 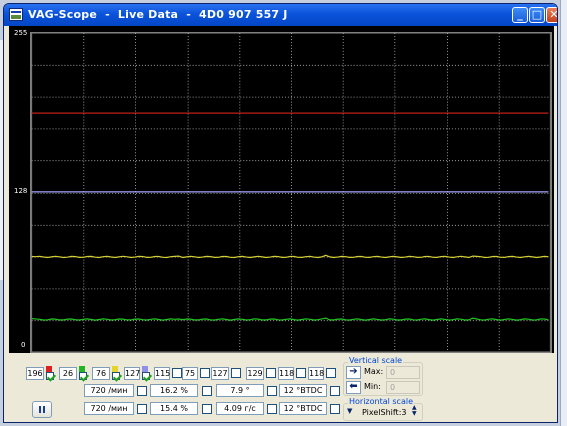 What do you see at coordinates (21, 191) in the screenshot?
I see `y-tick-mid: 128` at bounding box center [21, 191].